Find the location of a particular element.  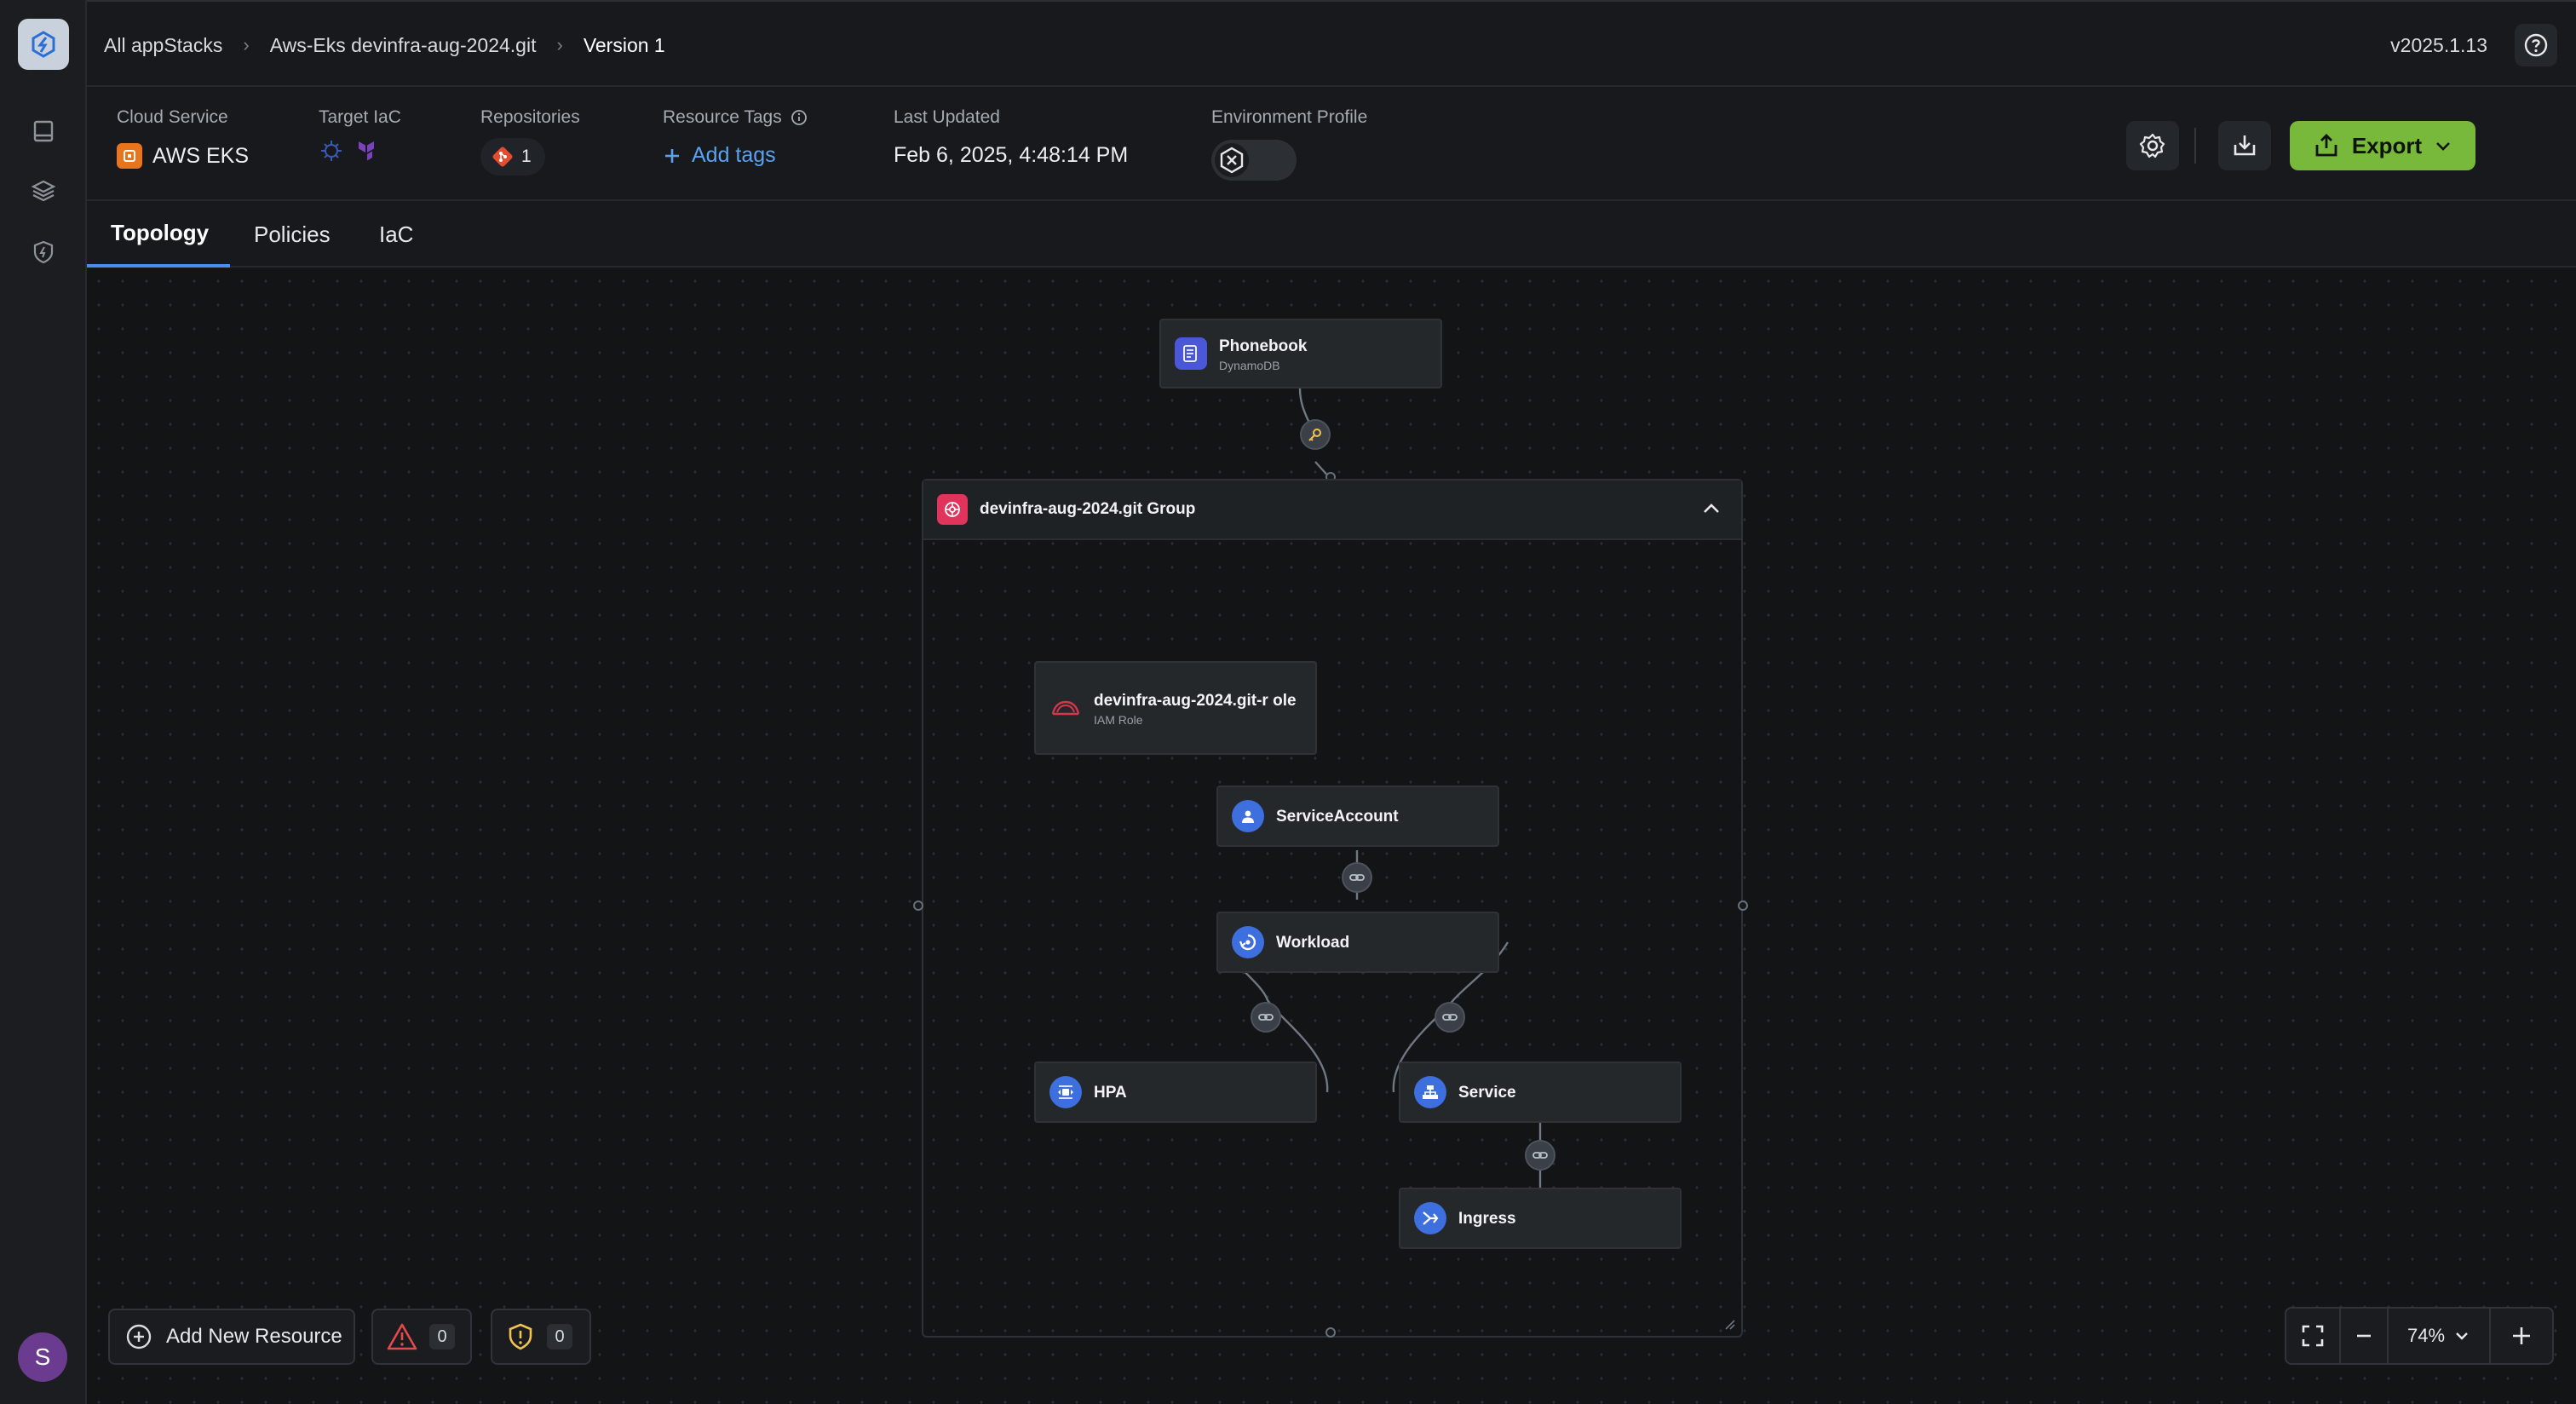

gear-icon is located at coordinates (2152, 145).